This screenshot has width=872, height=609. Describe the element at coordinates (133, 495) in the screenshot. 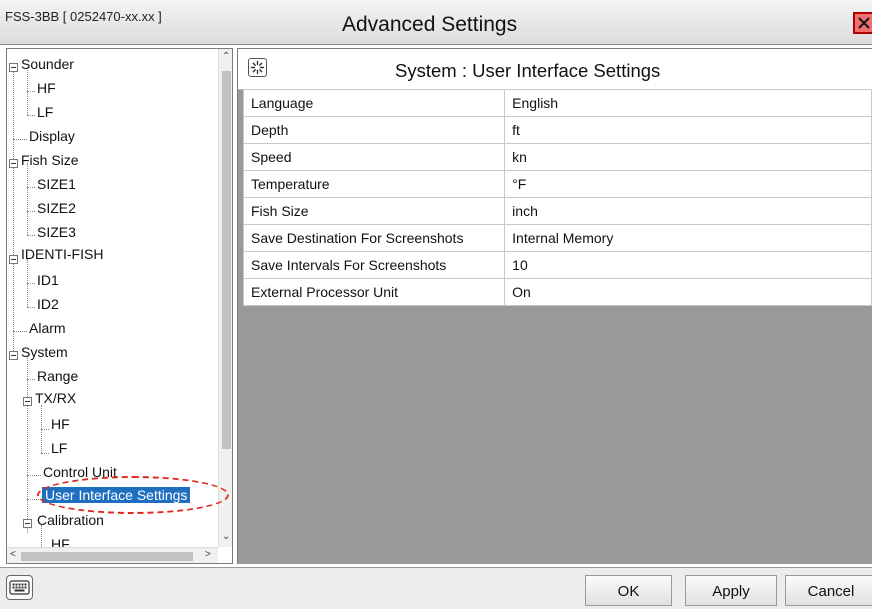

I see `highlight-ellipse` at that location.